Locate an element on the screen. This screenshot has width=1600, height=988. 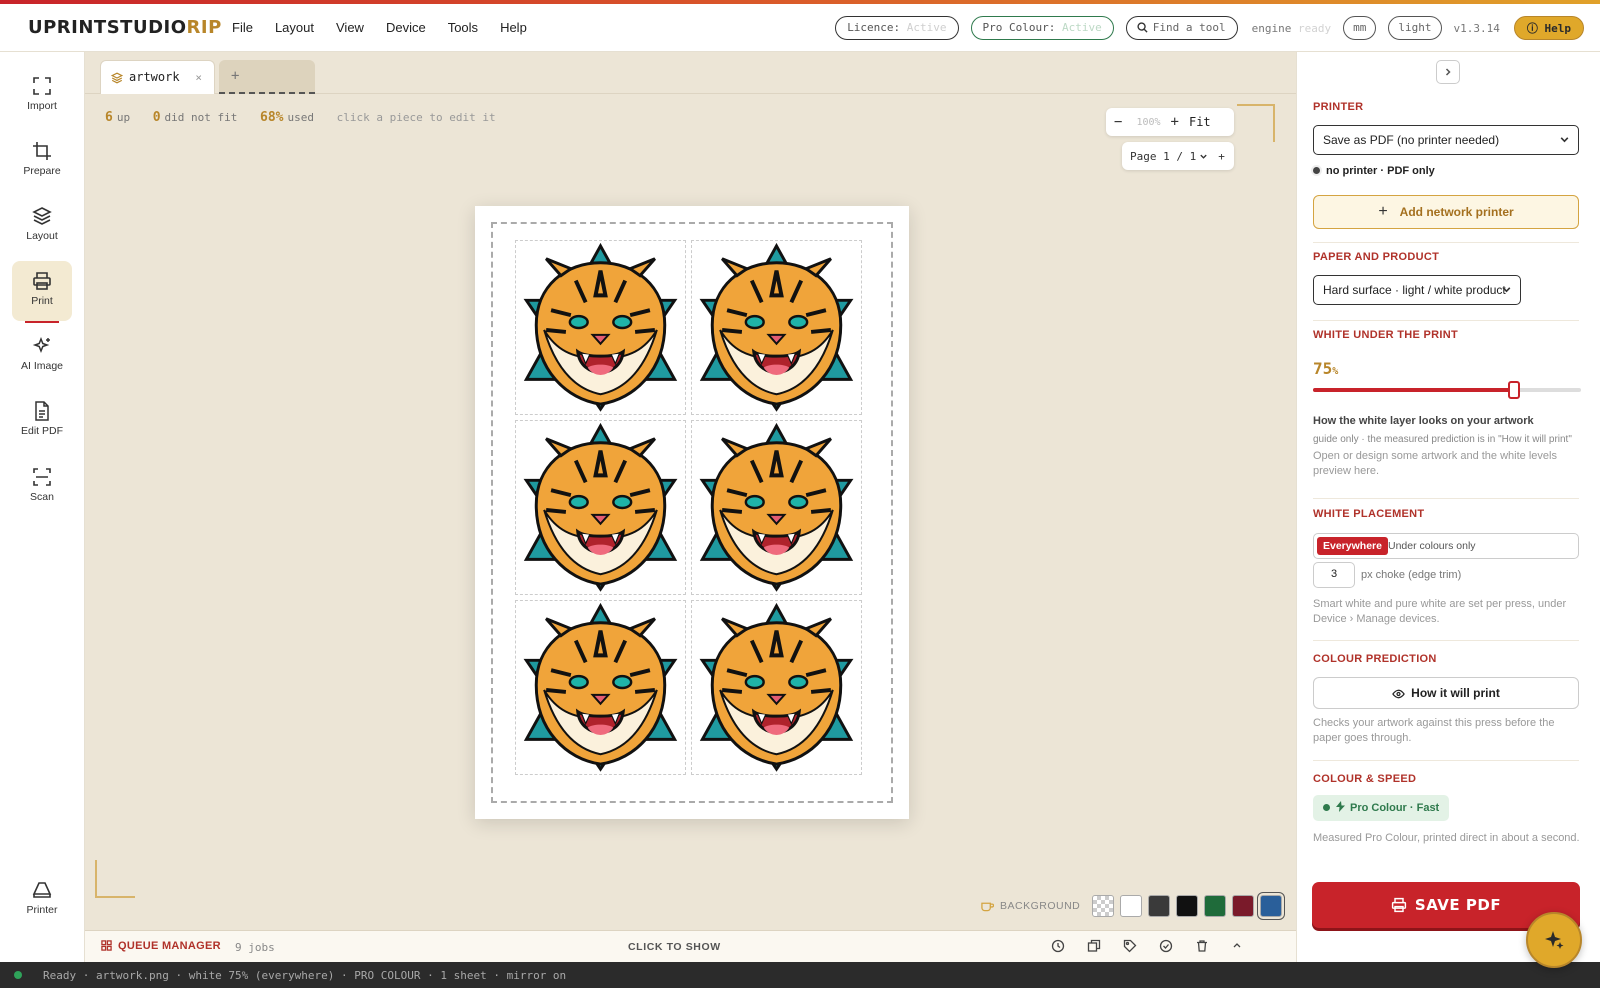
edit-hint: click a piece to edit it is located at coordinates (416, 117).